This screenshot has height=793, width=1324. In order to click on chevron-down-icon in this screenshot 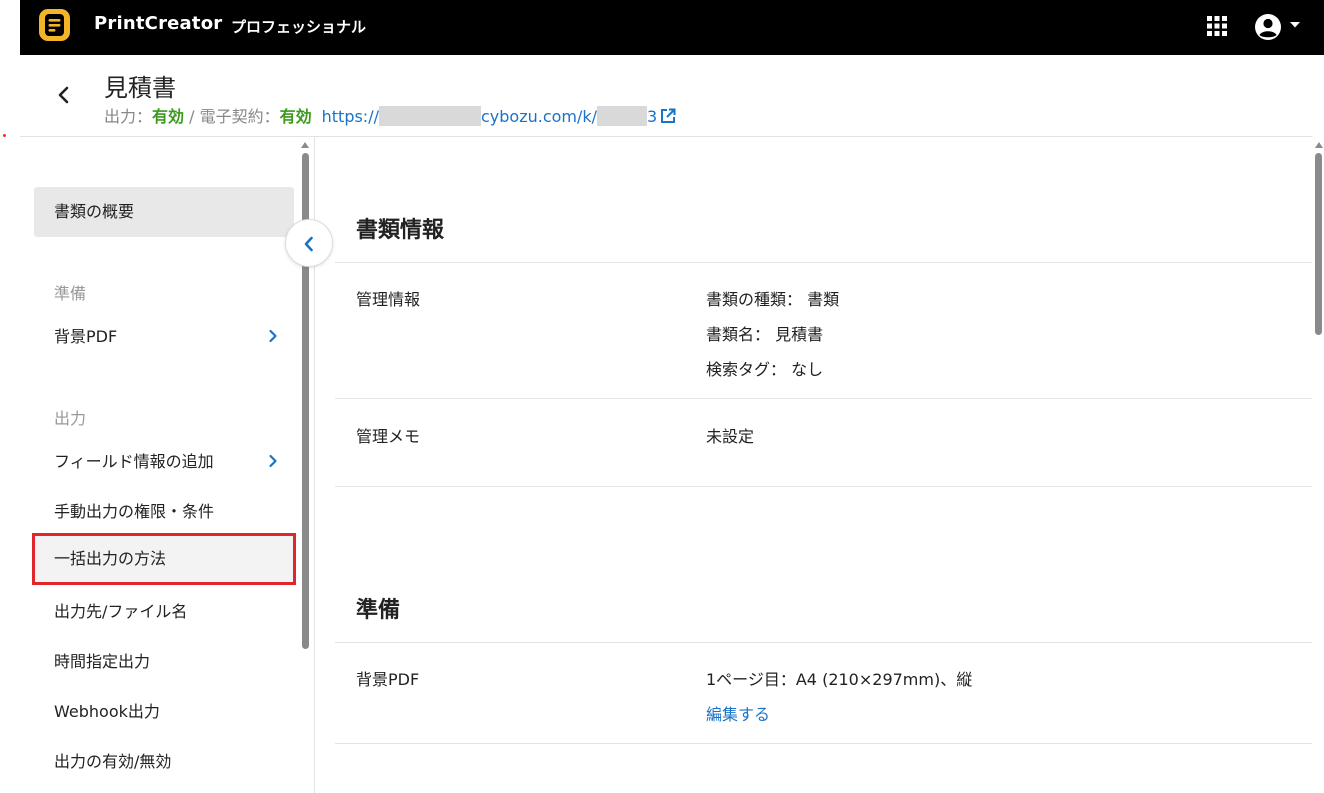, I will do `click(1295, 25)`.